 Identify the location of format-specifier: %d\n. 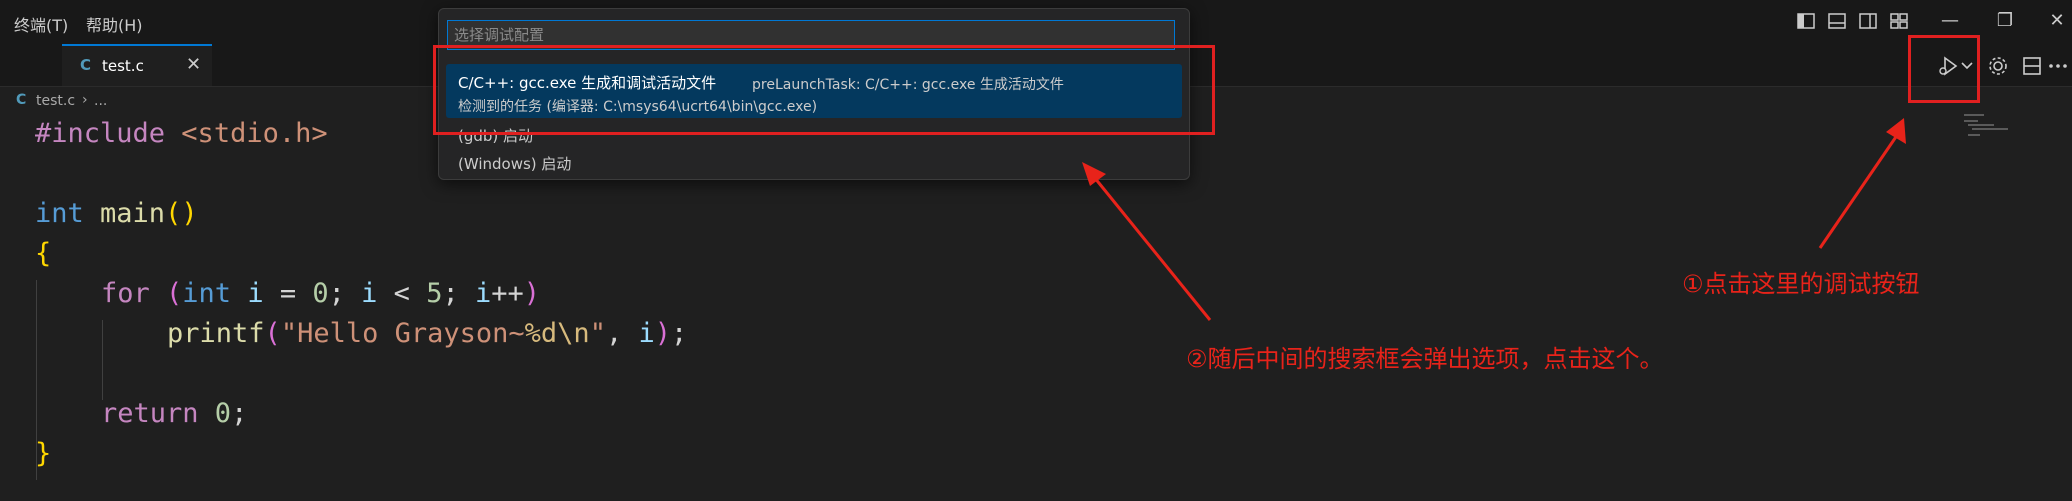
(557, 333).